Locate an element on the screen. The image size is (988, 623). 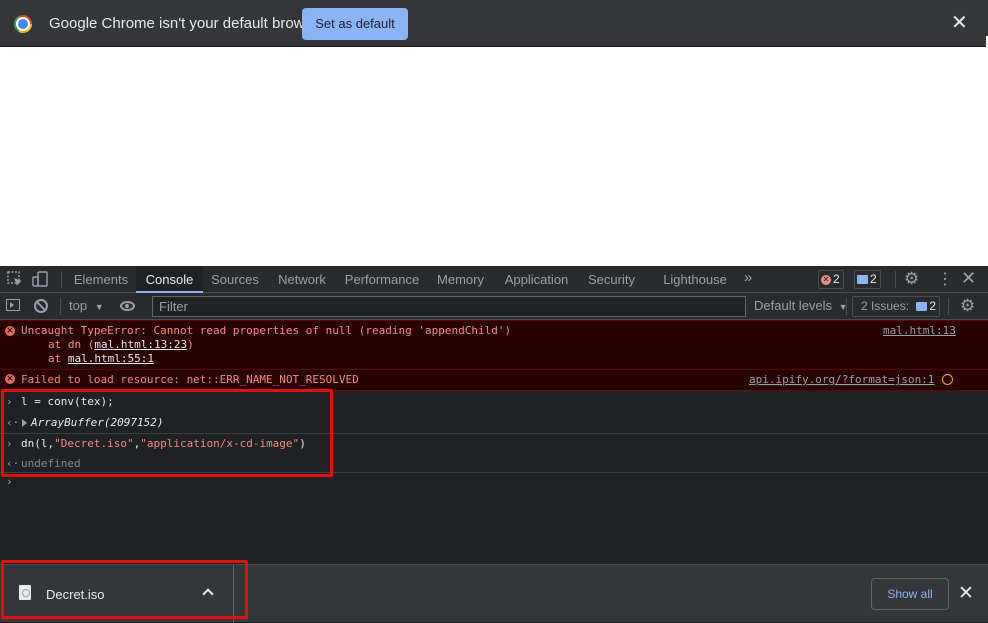
tab-security: Security is located at coordinates (611, 279).